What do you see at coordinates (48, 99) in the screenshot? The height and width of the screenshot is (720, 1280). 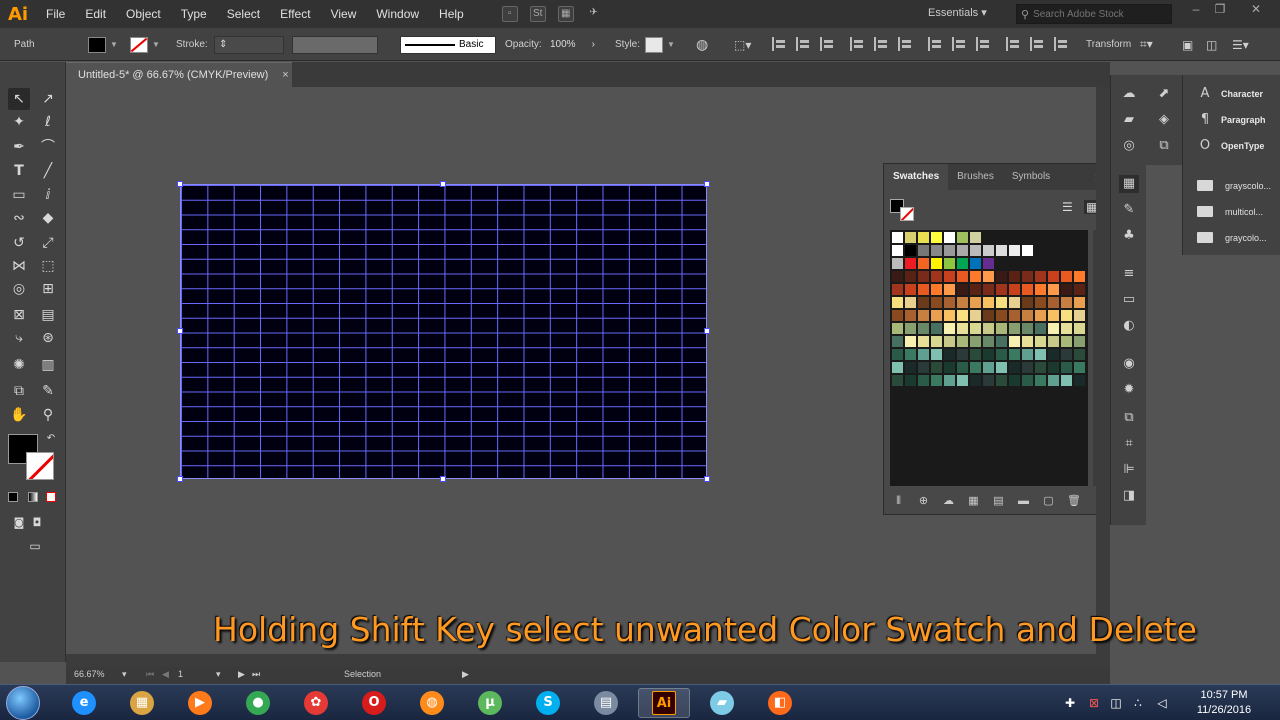 I see `direct-selection-tool-icon: ↗` at bounding box center [48, 99].